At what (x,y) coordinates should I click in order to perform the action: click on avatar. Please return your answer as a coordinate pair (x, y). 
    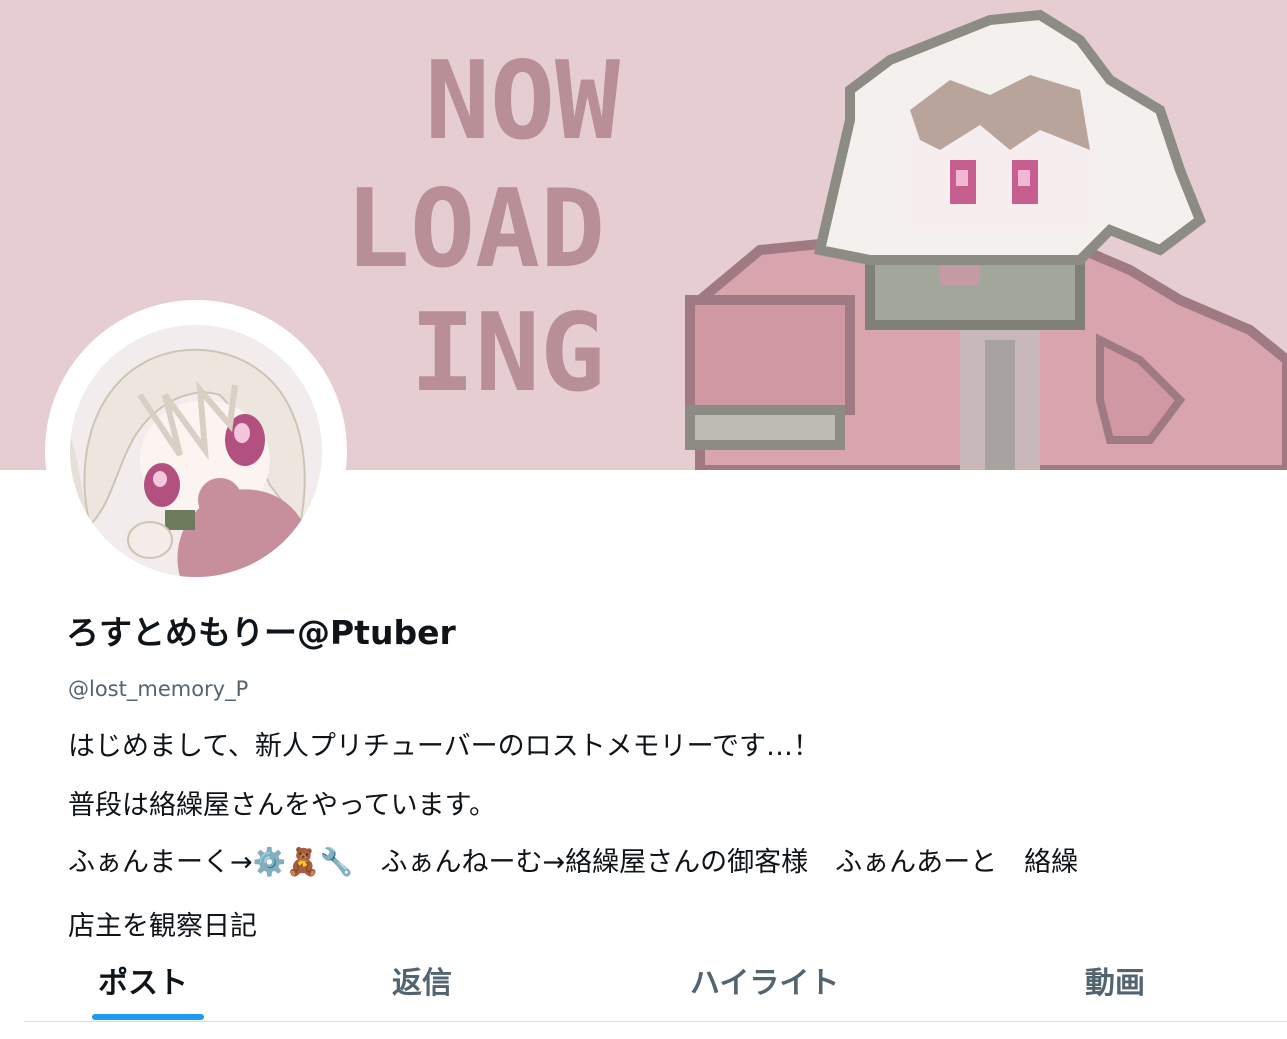
    Looking at the image, I should click on (196, 451).